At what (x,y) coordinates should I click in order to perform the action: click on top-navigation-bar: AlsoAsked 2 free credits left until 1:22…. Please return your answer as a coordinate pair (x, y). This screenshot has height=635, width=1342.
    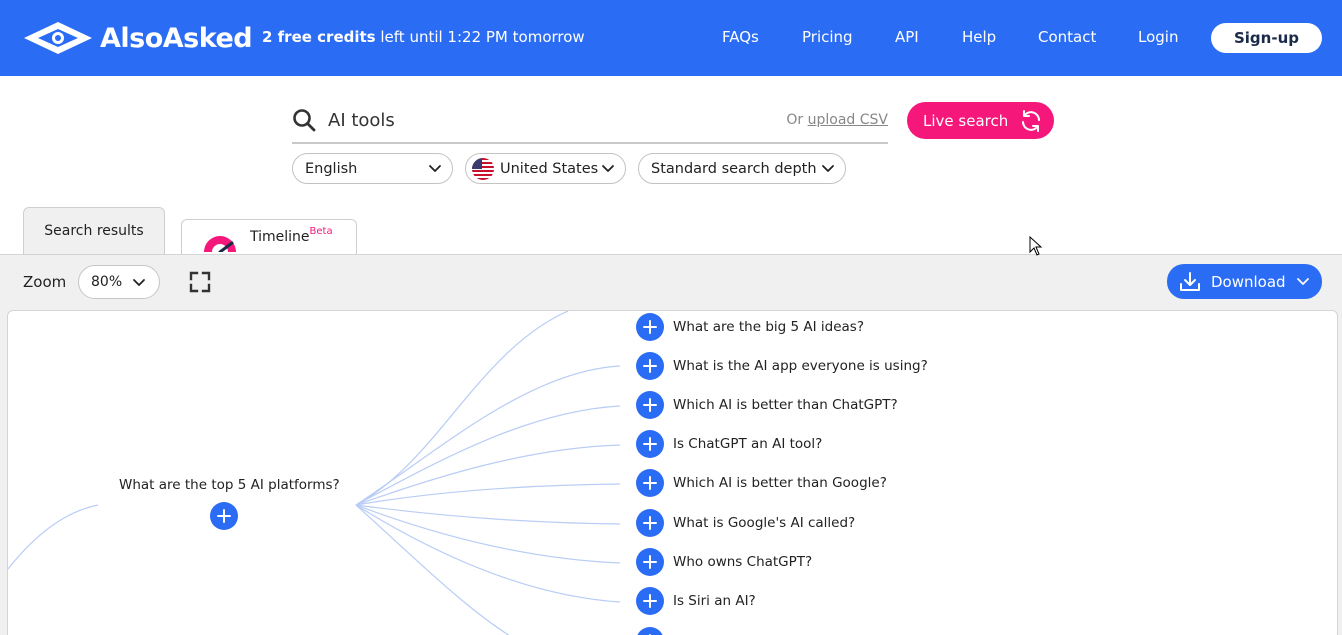
    Looking at the image, I should click on (671, 38).